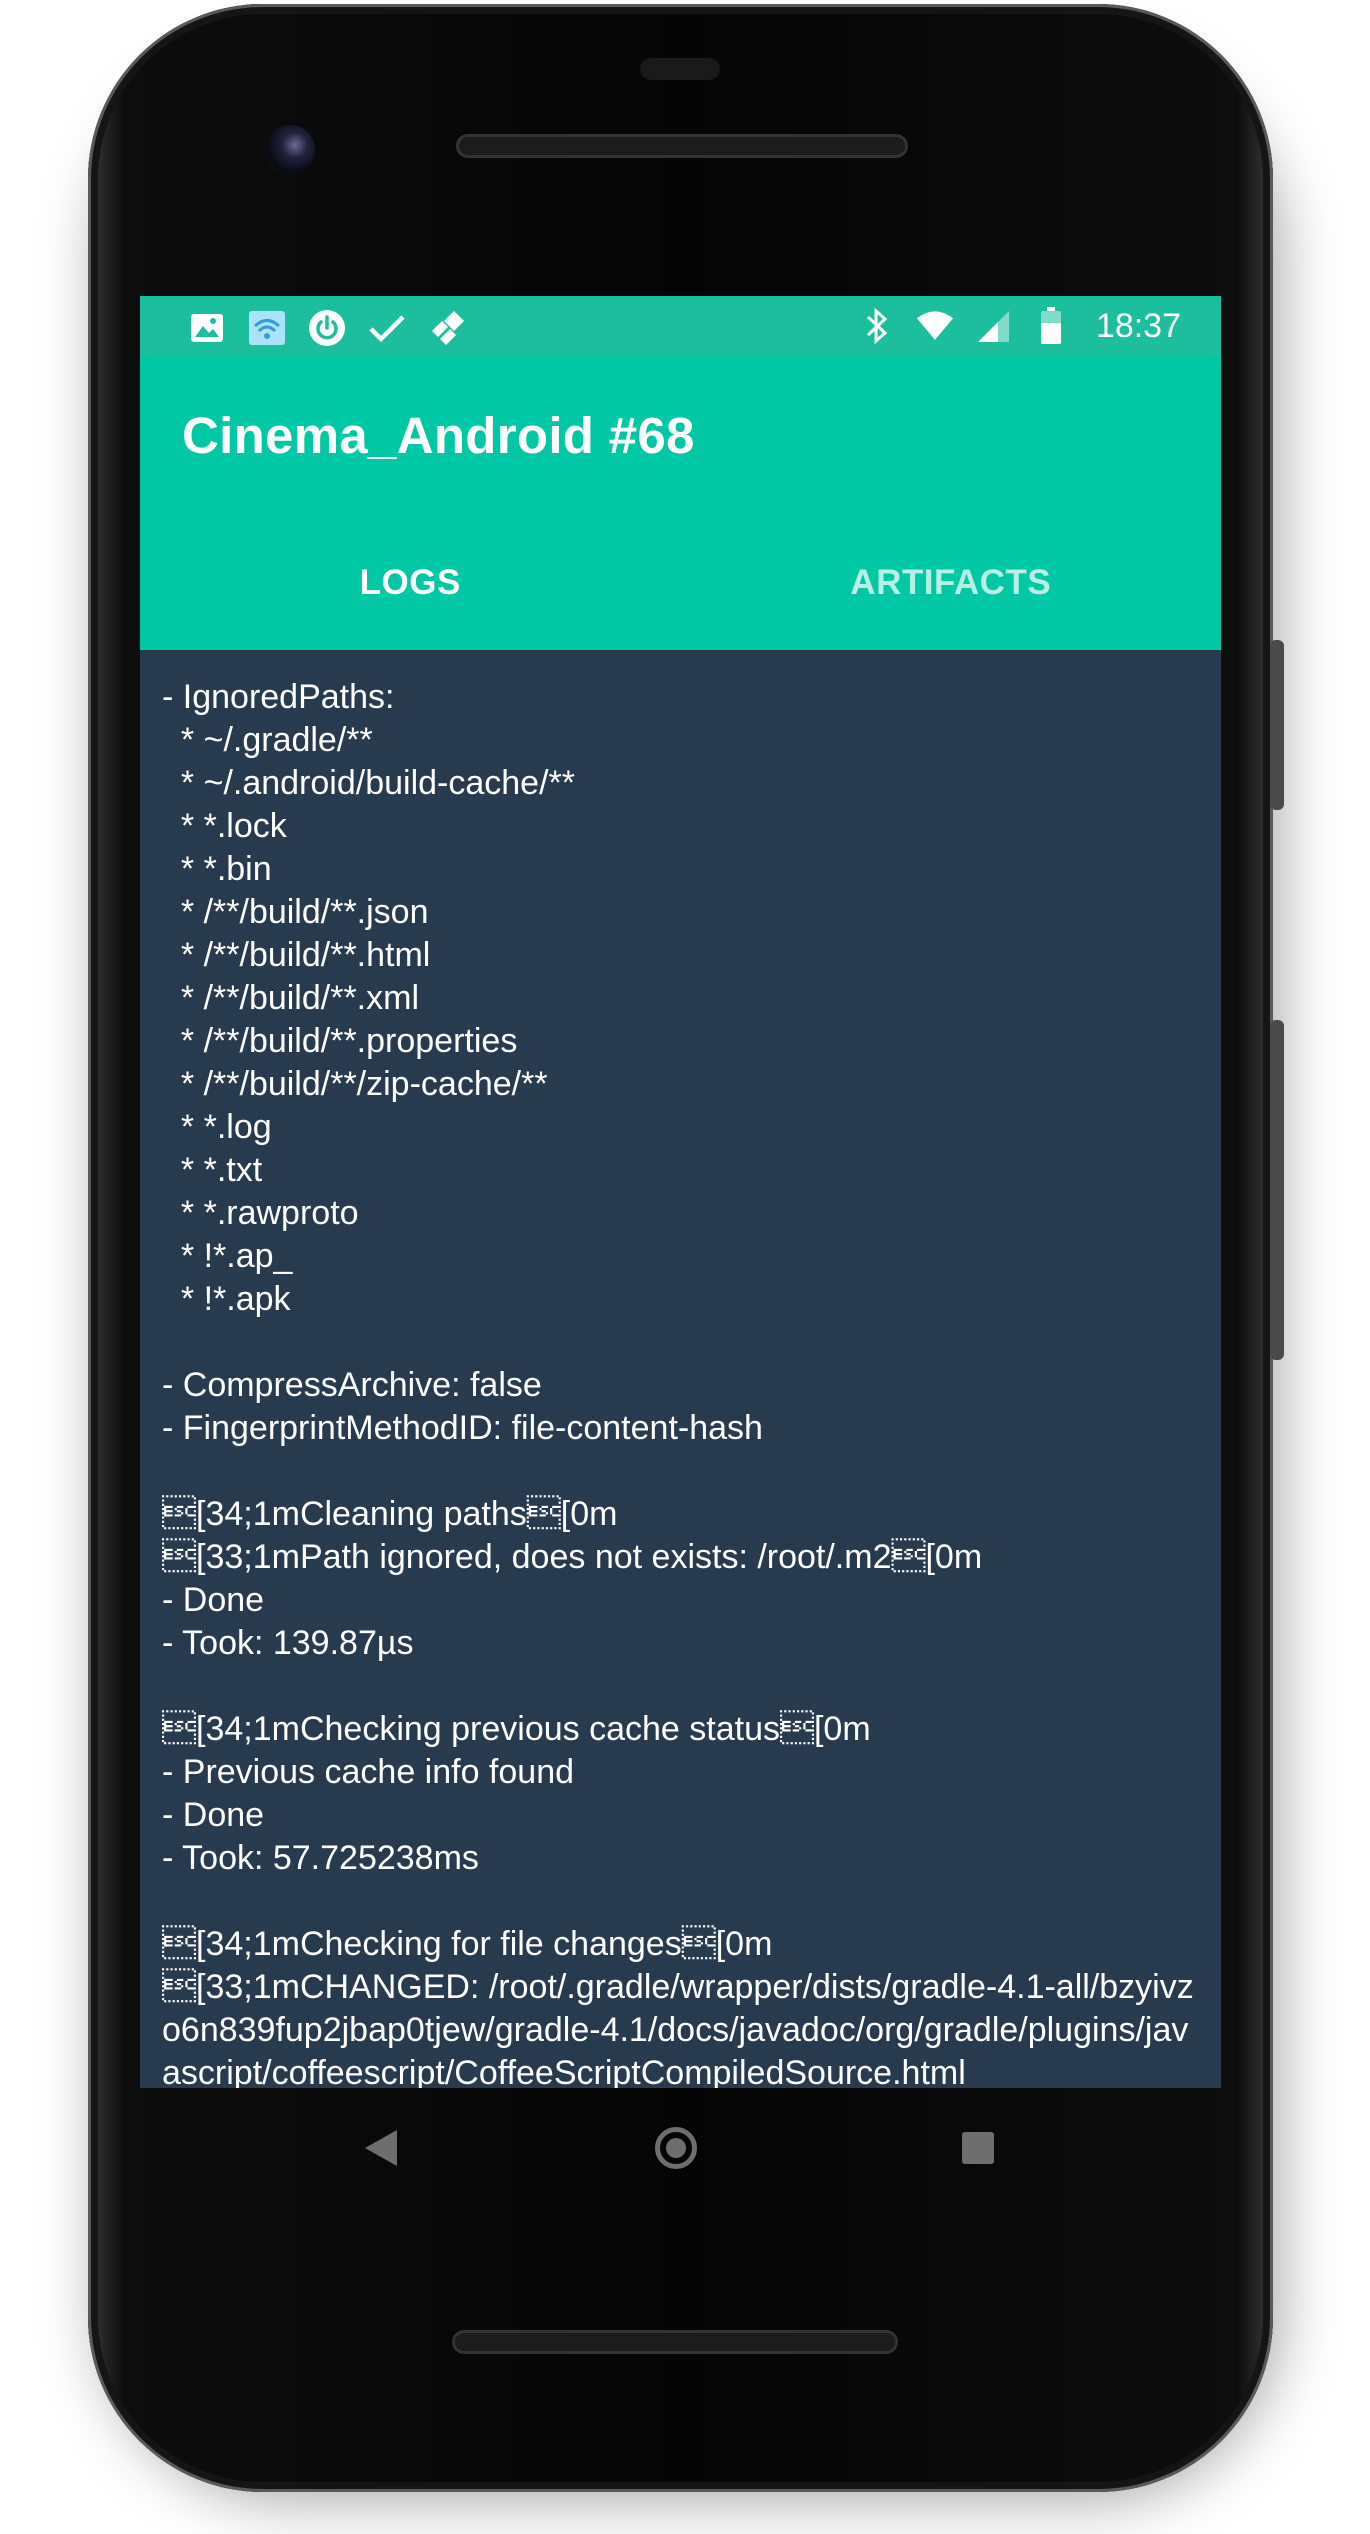 This screenshot has height=2534, width=1370. I want to click on wifi-card-icon, so click(267, 328).